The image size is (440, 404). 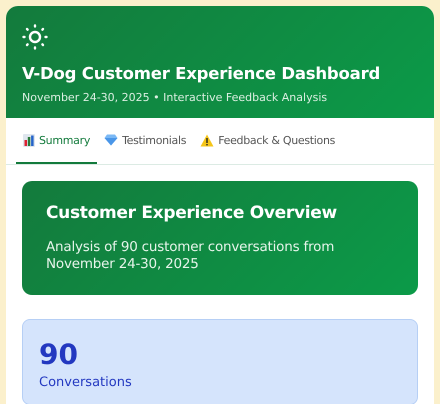 I want to click on tab: Testimonials, so click(x=145, y=141).